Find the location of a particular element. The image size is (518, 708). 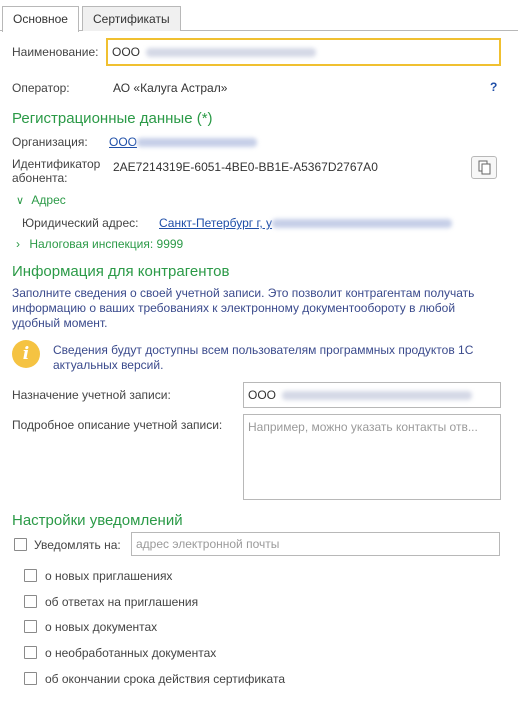

name-input: ООО is located at coordinates (303, 52).